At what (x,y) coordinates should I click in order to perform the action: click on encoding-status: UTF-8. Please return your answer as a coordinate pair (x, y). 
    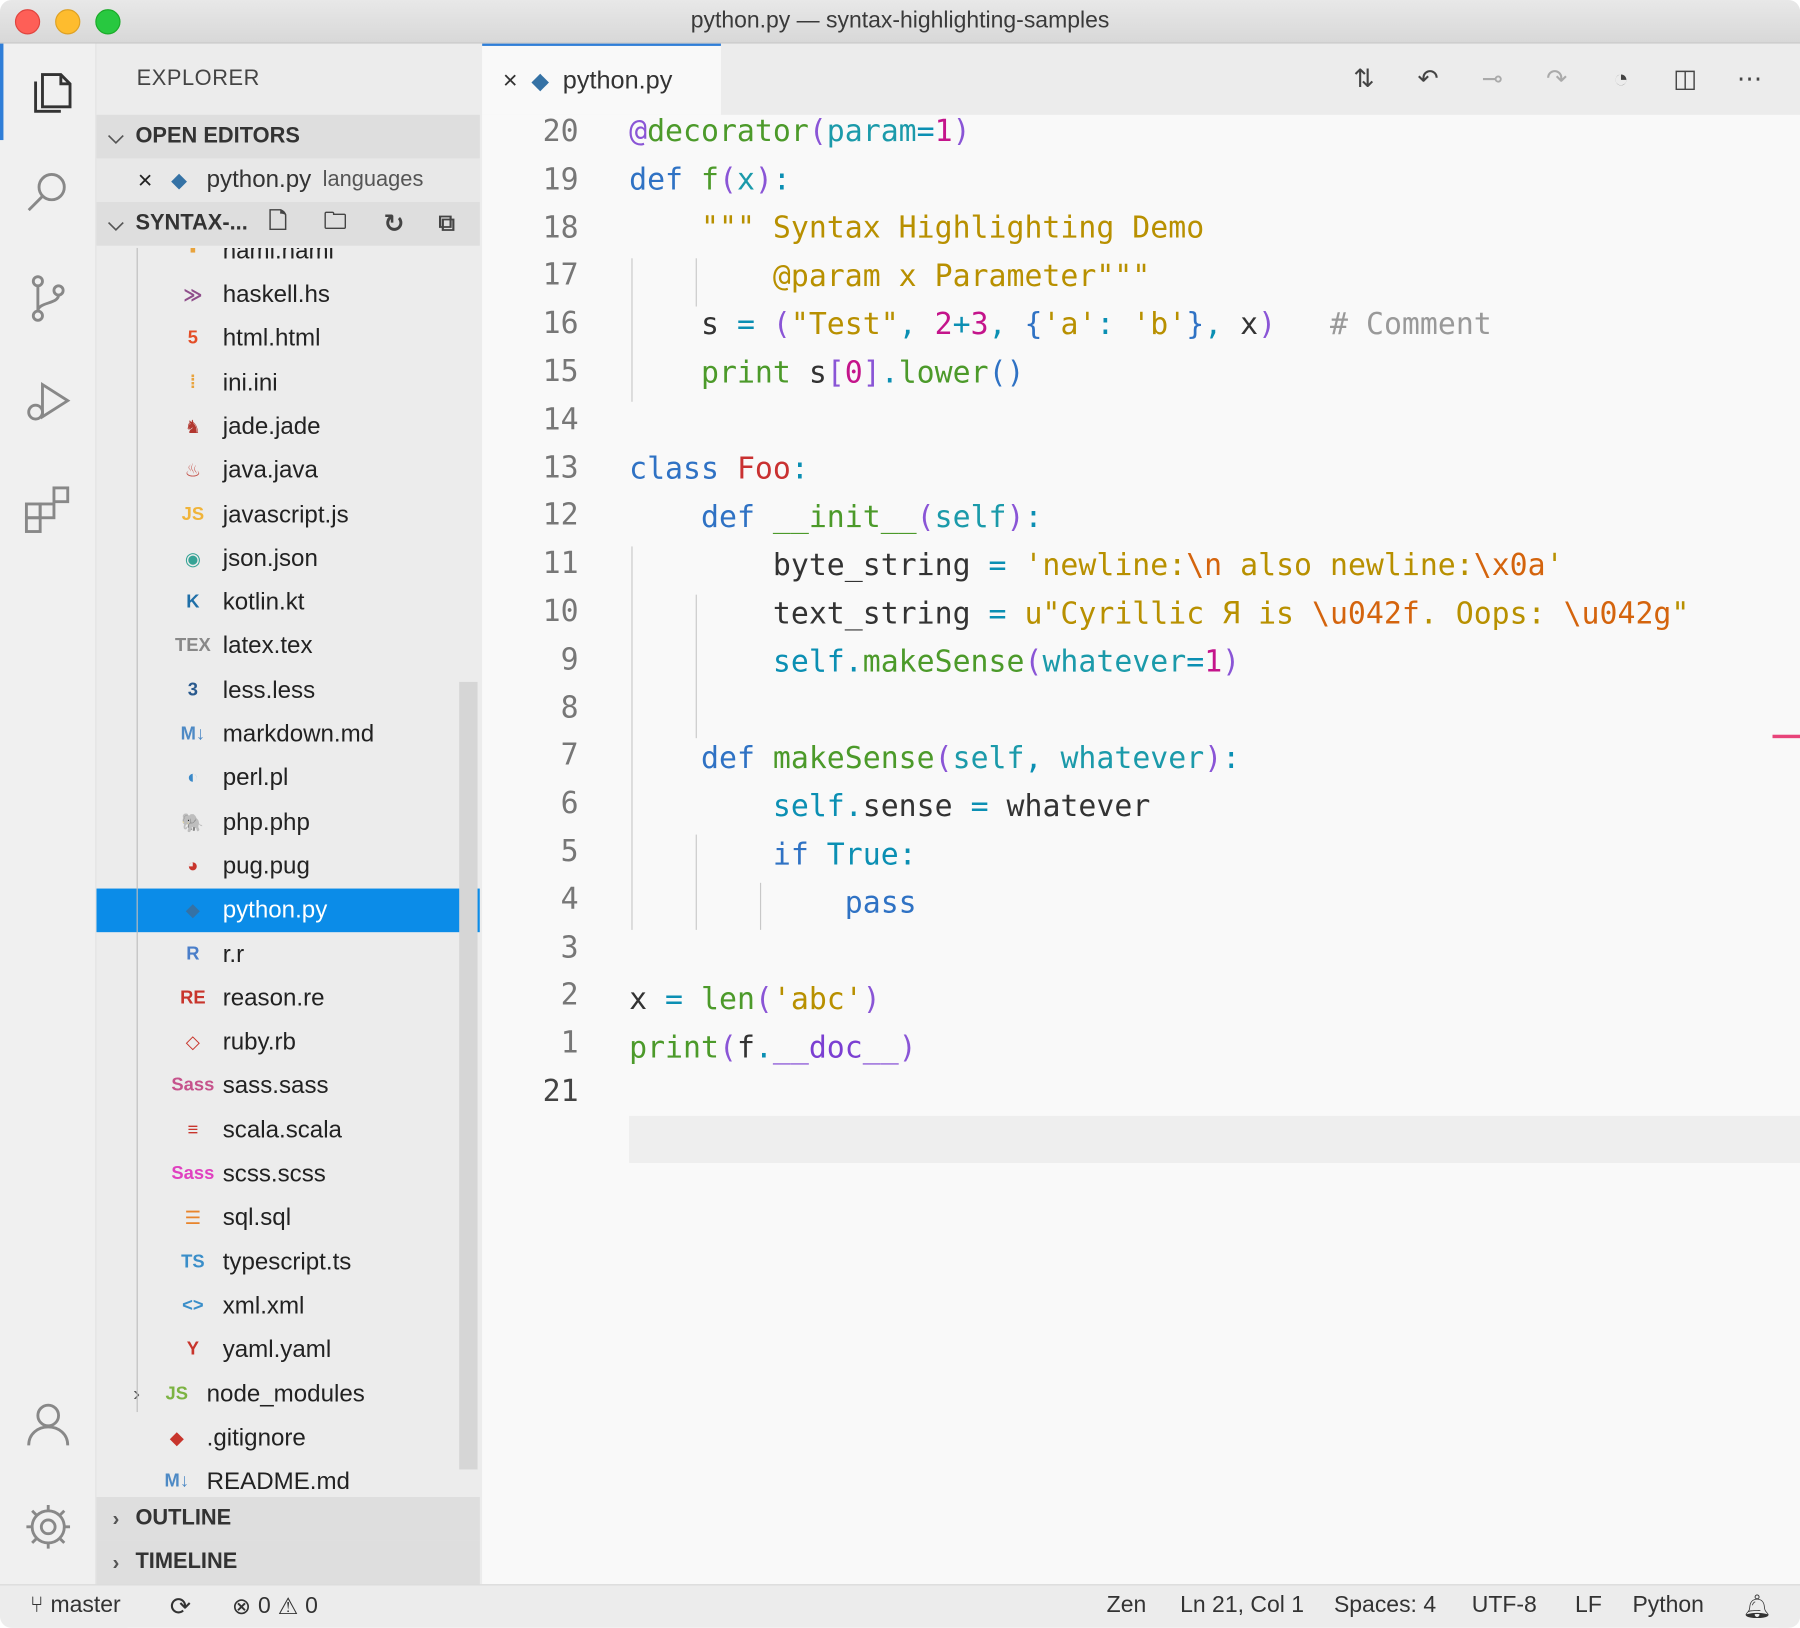
    Looking at the image, I should click on (1504, 1605).